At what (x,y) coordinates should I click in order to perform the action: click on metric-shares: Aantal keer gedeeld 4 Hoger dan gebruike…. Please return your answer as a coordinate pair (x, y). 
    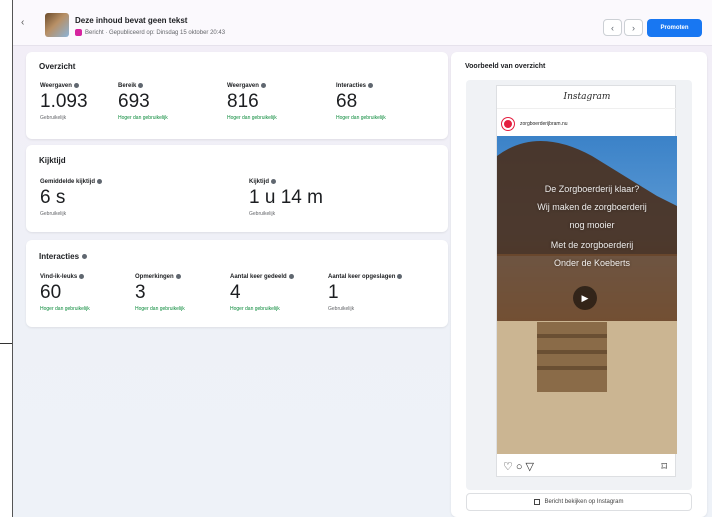
    Looking at the image, I should click on (262, 293).